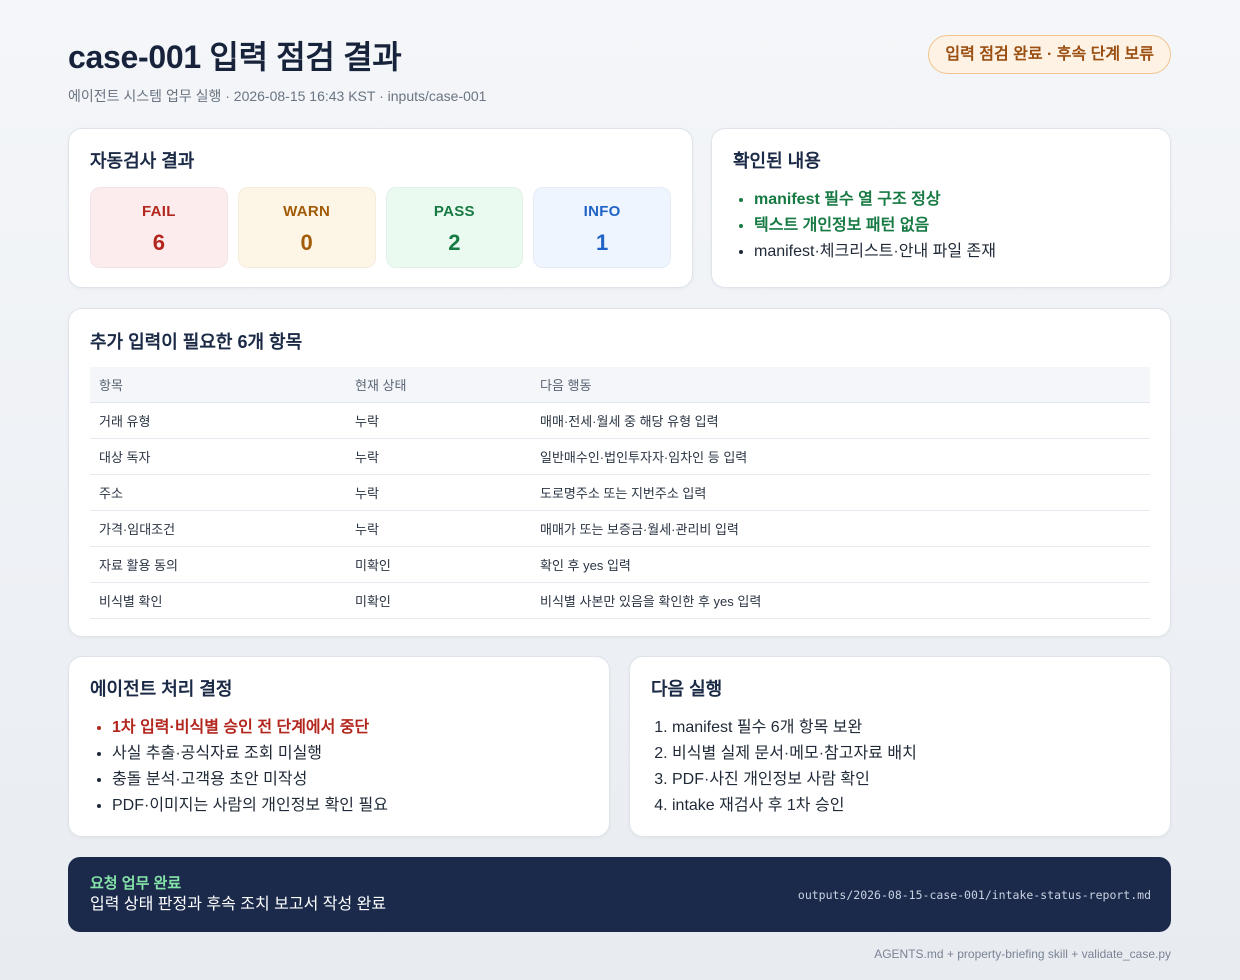 This screenshot has width=1240, height=980. What do you see at coordinates (438, 385) in the screenshot?
I see `column-header-status: 현재 상태` at bounding box center [438, 385].